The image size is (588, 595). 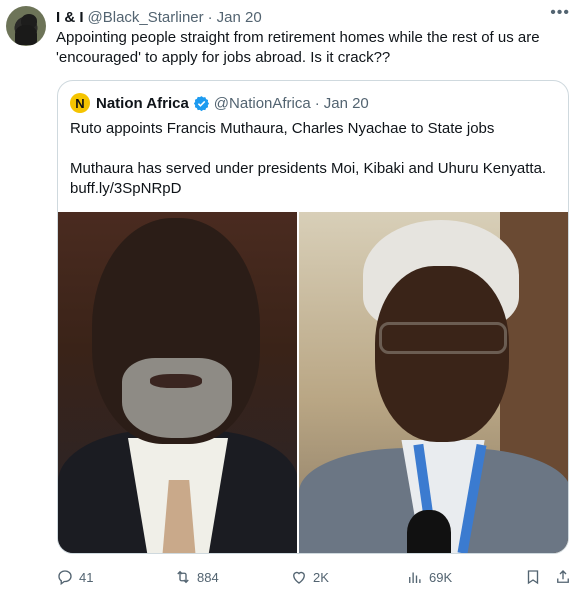 I want to click on verified-badge-icon, so click(x=201, y=103).